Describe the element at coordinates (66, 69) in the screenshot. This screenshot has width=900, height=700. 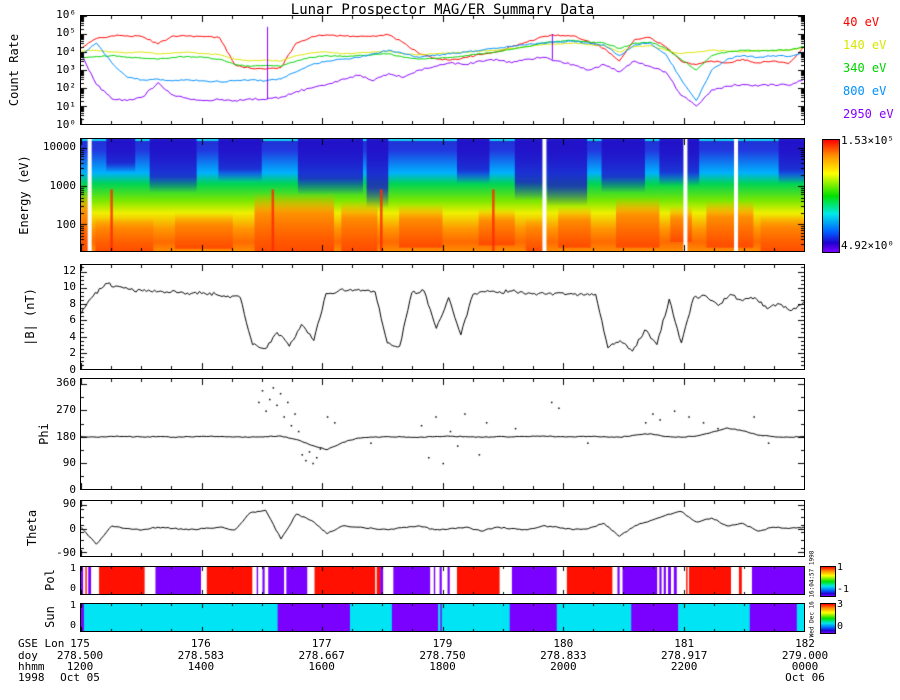
I see `count-rate-ytick: 10³` at that location.